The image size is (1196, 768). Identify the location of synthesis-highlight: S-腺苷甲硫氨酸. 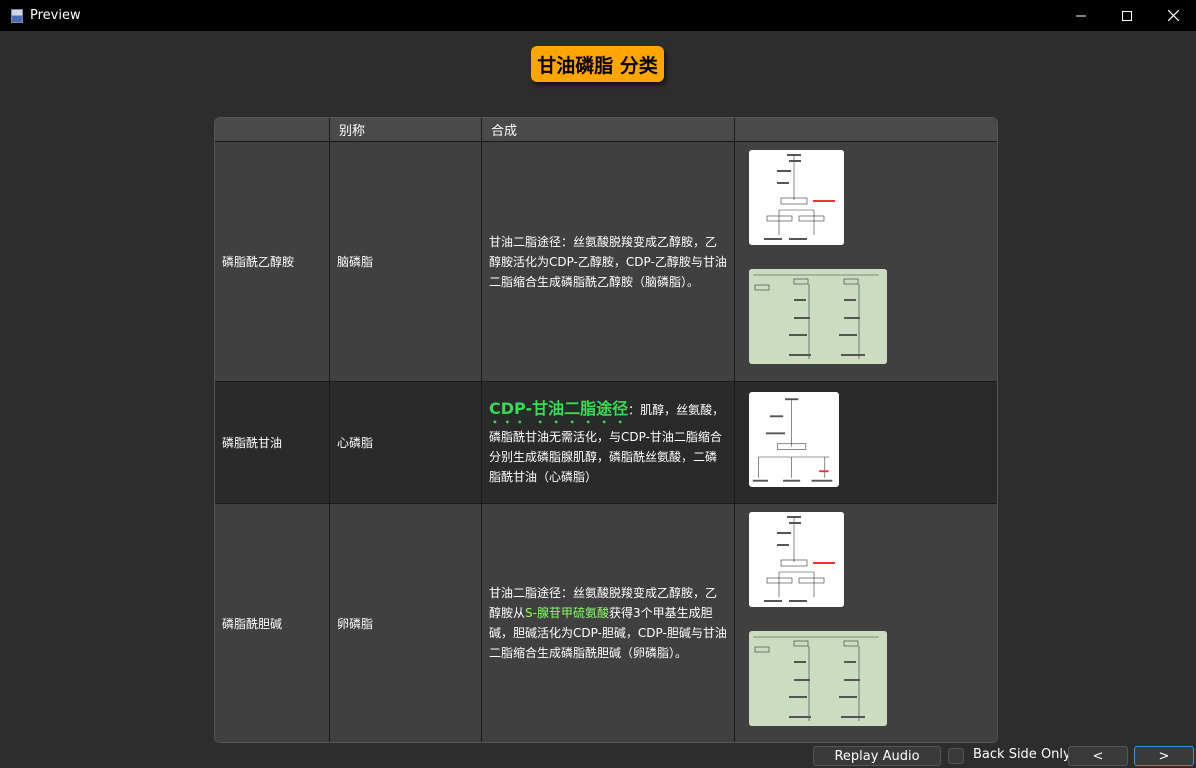
(567, 613).